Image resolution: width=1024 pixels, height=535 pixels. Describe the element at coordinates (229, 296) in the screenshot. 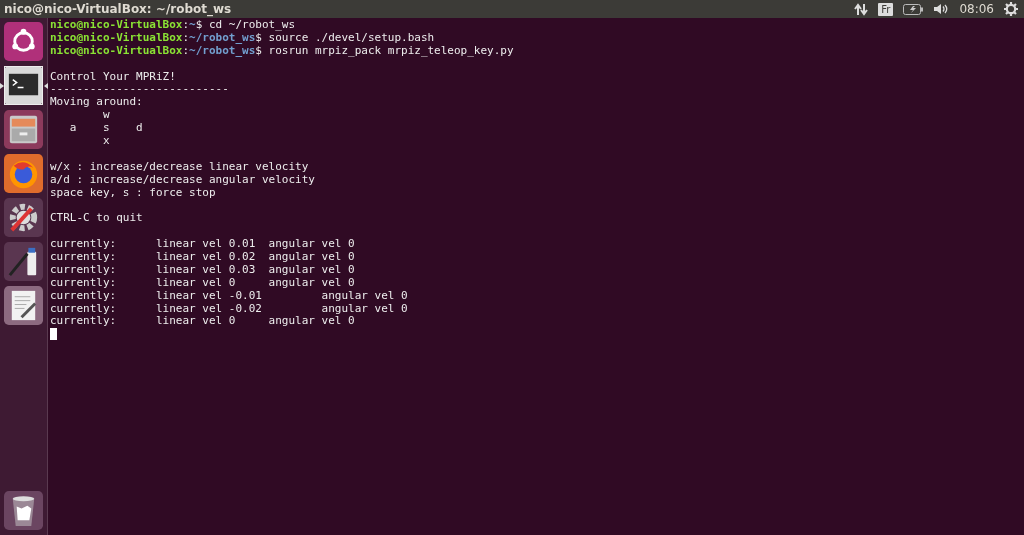

I see `output-line: currently: linear vel -0.01 angular vel 0` at that location.